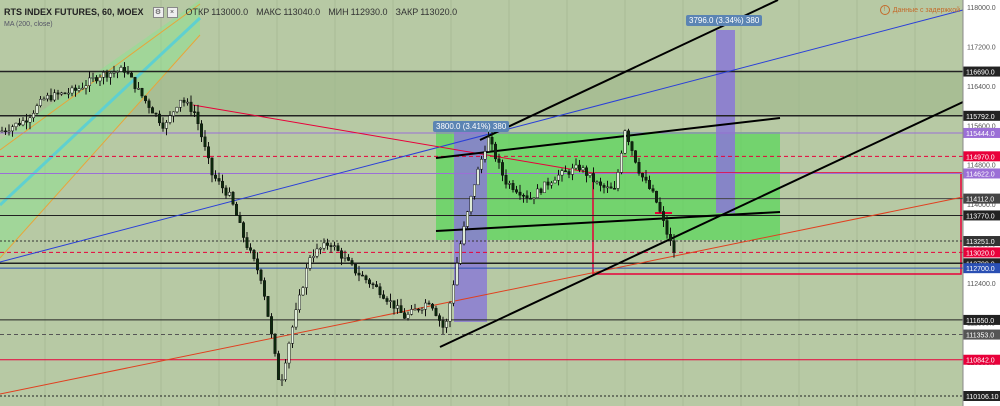  What do you see at coordinates (158, 12) in the screenshot?
I see `settings-icon: ⚙` at bounding box center [158, 12].